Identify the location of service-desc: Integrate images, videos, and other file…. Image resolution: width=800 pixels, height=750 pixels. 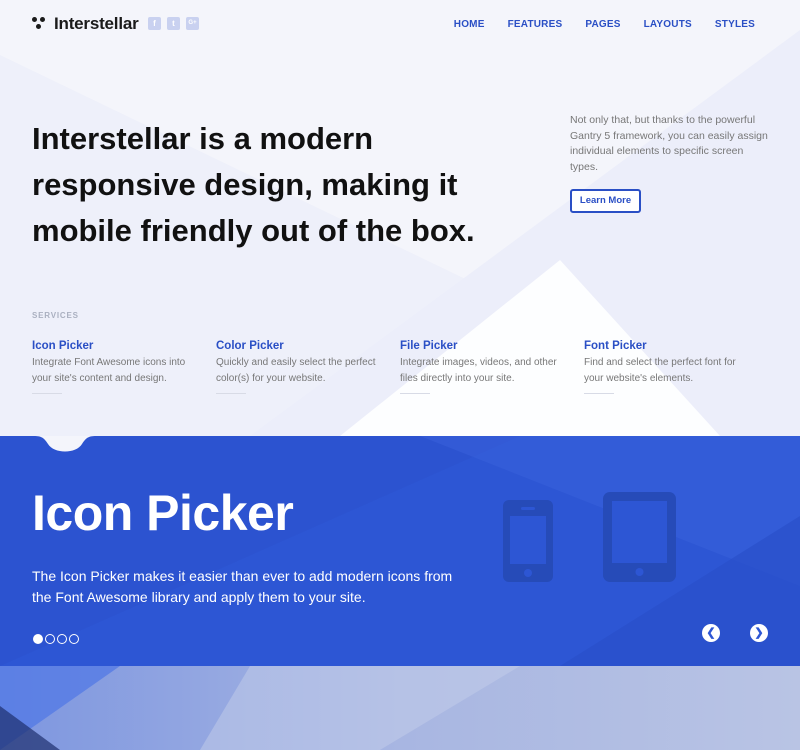
(478, 370).